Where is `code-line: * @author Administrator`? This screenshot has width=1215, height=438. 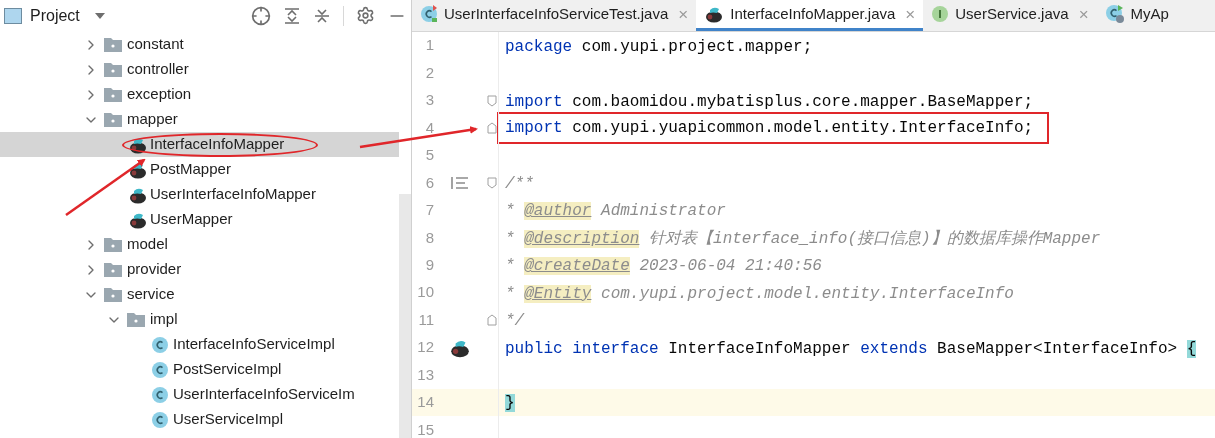 code-line: * @author Administrator is located at coordinates (615, 211).